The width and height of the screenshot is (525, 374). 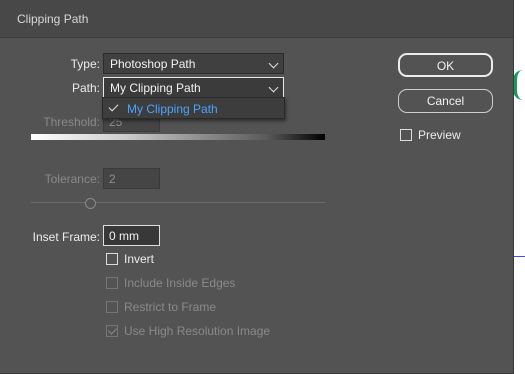 I want to click on cancel-button-label: Cancel, so click(x=445, y=101).